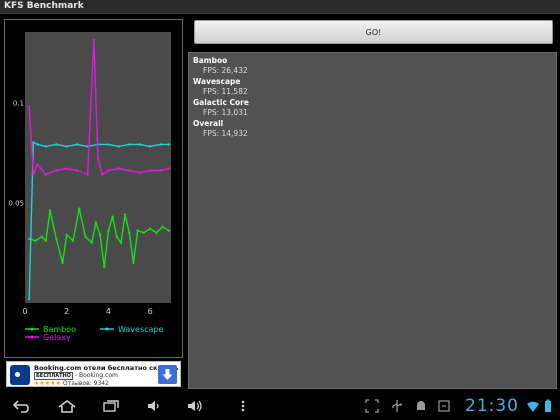 This screenshot has height=420, width=560. I want to click on x-tick-label: 4, so click(108, 311).